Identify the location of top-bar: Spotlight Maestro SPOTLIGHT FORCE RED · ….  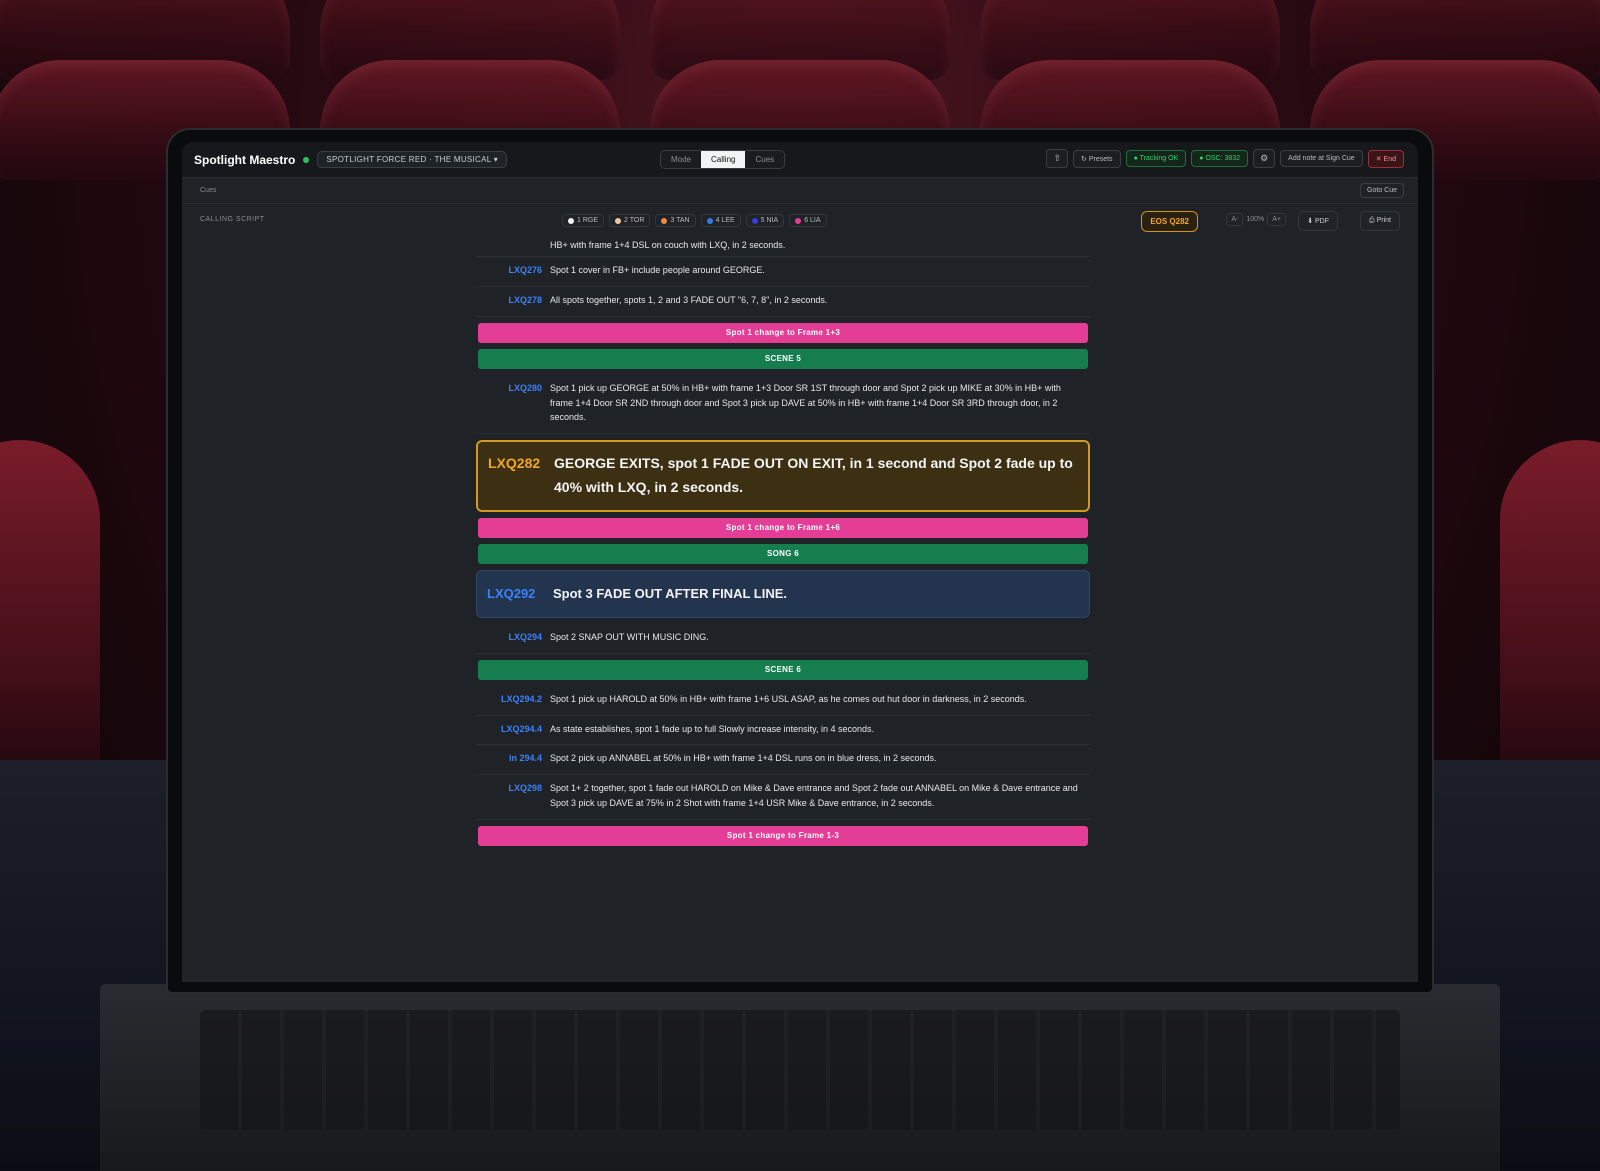
(800, 160).